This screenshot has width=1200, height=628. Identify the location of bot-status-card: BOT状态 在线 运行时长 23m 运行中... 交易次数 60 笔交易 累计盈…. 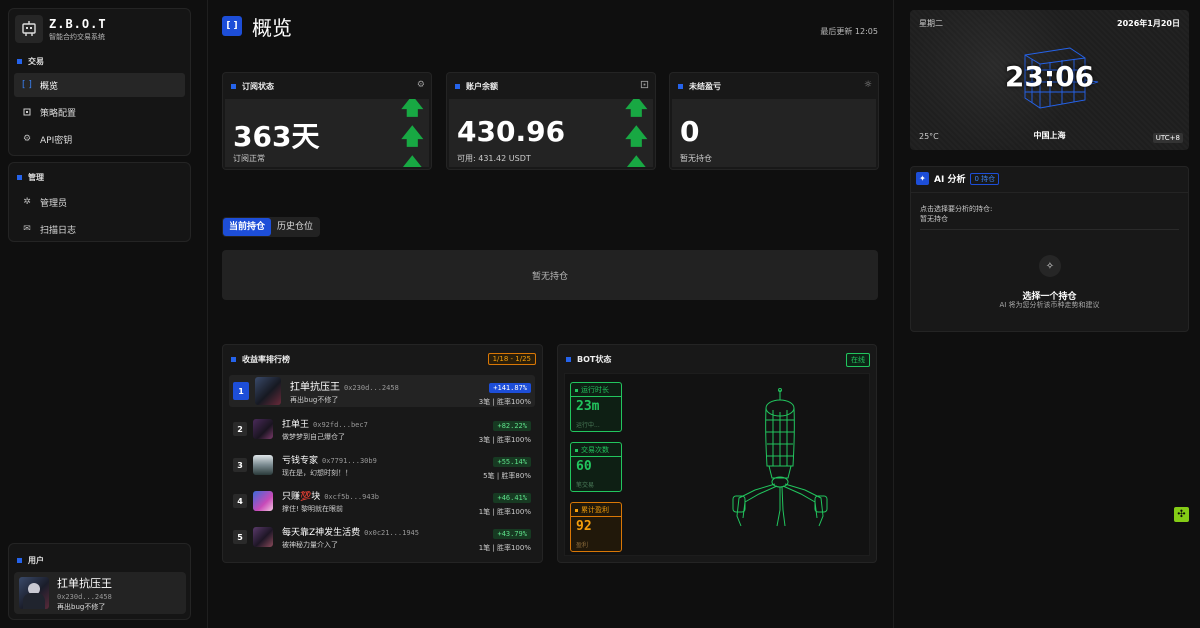
(717, 453).